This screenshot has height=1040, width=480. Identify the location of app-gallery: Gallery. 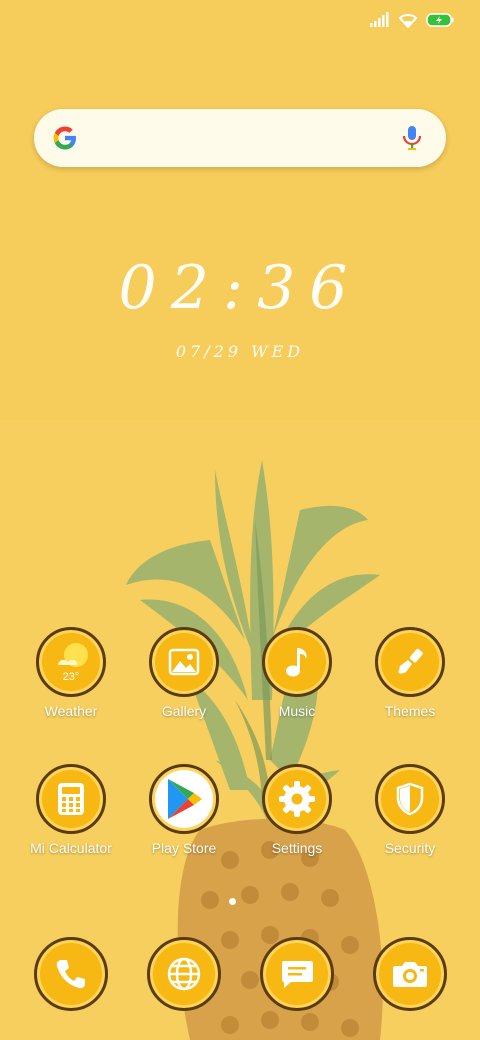
(184, 673).